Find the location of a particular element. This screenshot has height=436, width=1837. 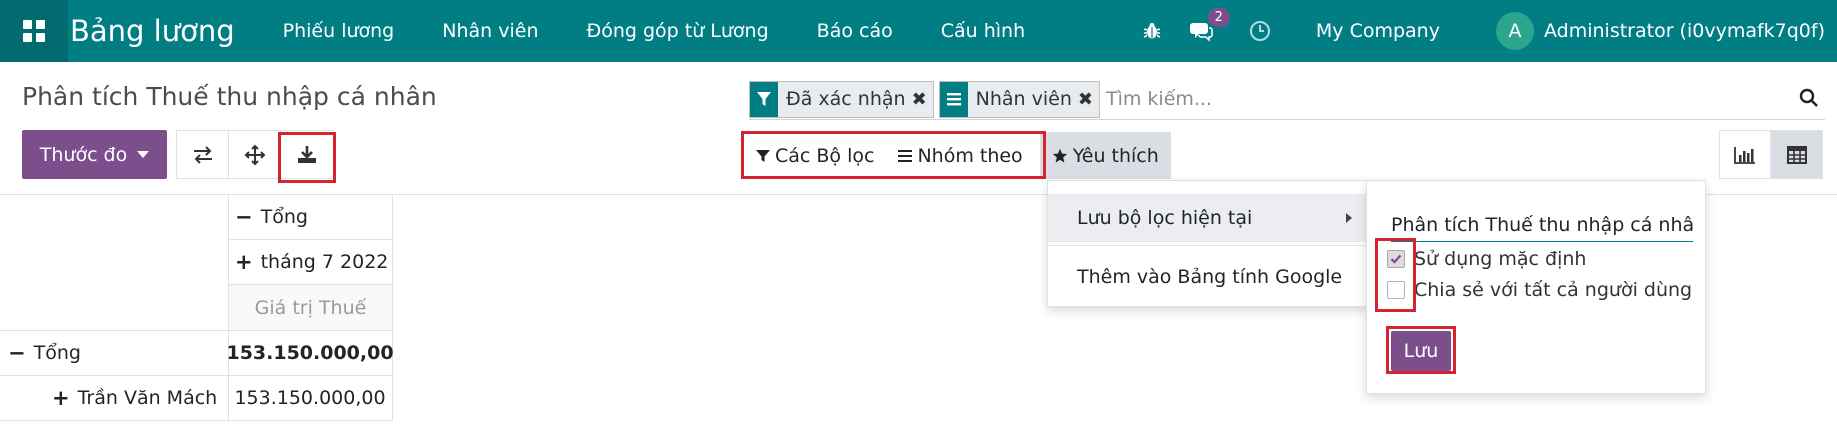

add-to-google-sheet-label: Thêm vào Bảng tính Google is located at coordinates (1210, 277).